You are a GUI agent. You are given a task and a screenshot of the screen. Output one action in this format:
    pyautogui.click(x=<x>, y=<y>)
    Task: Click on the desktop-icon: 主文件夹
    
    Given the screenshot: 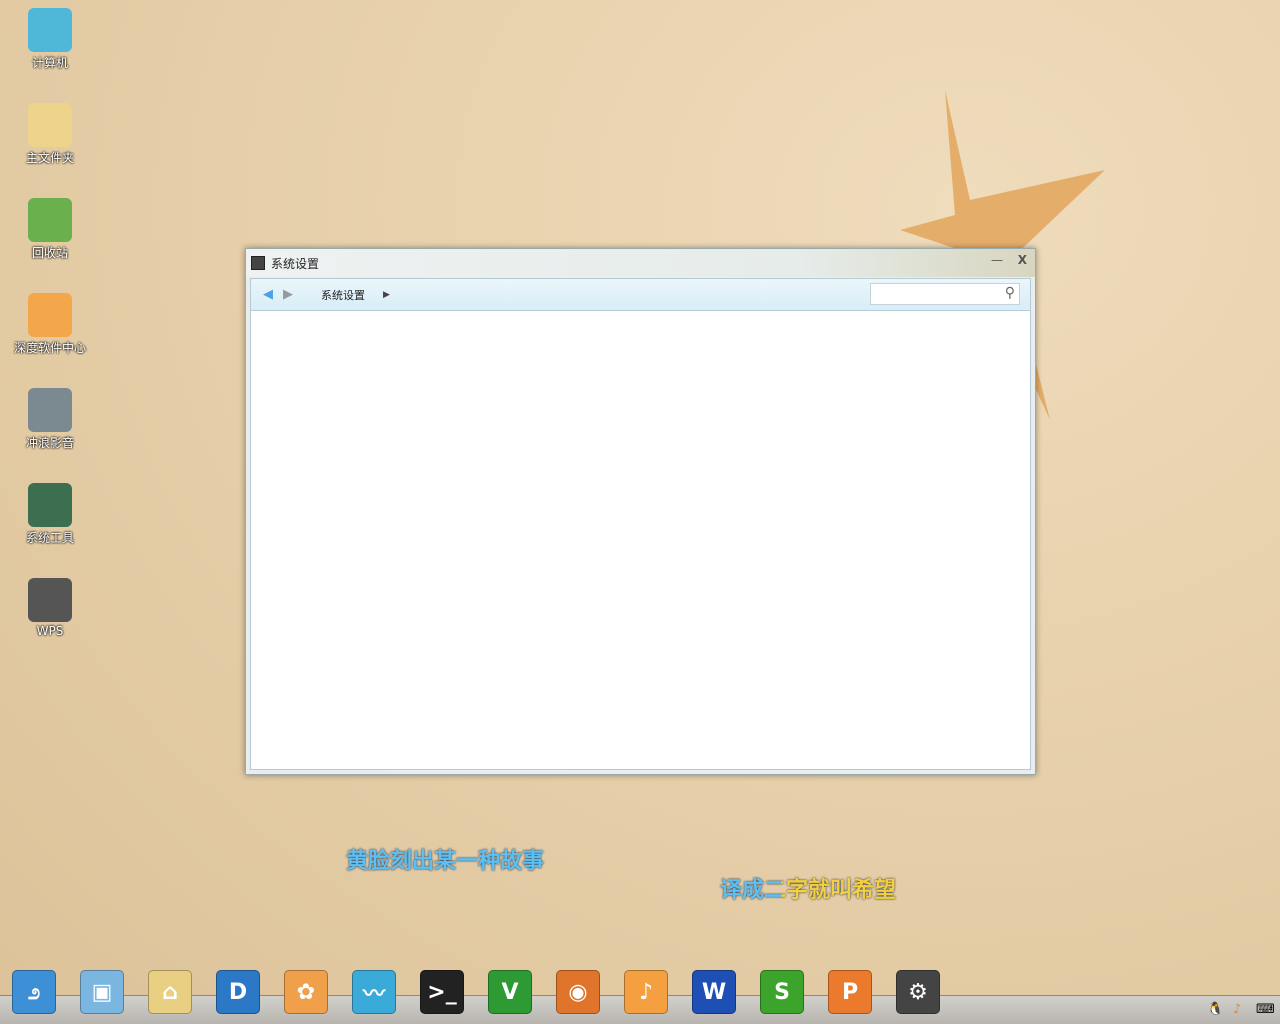 What is the action you would take?
    pyautogui.click(x=50, y=134)
    